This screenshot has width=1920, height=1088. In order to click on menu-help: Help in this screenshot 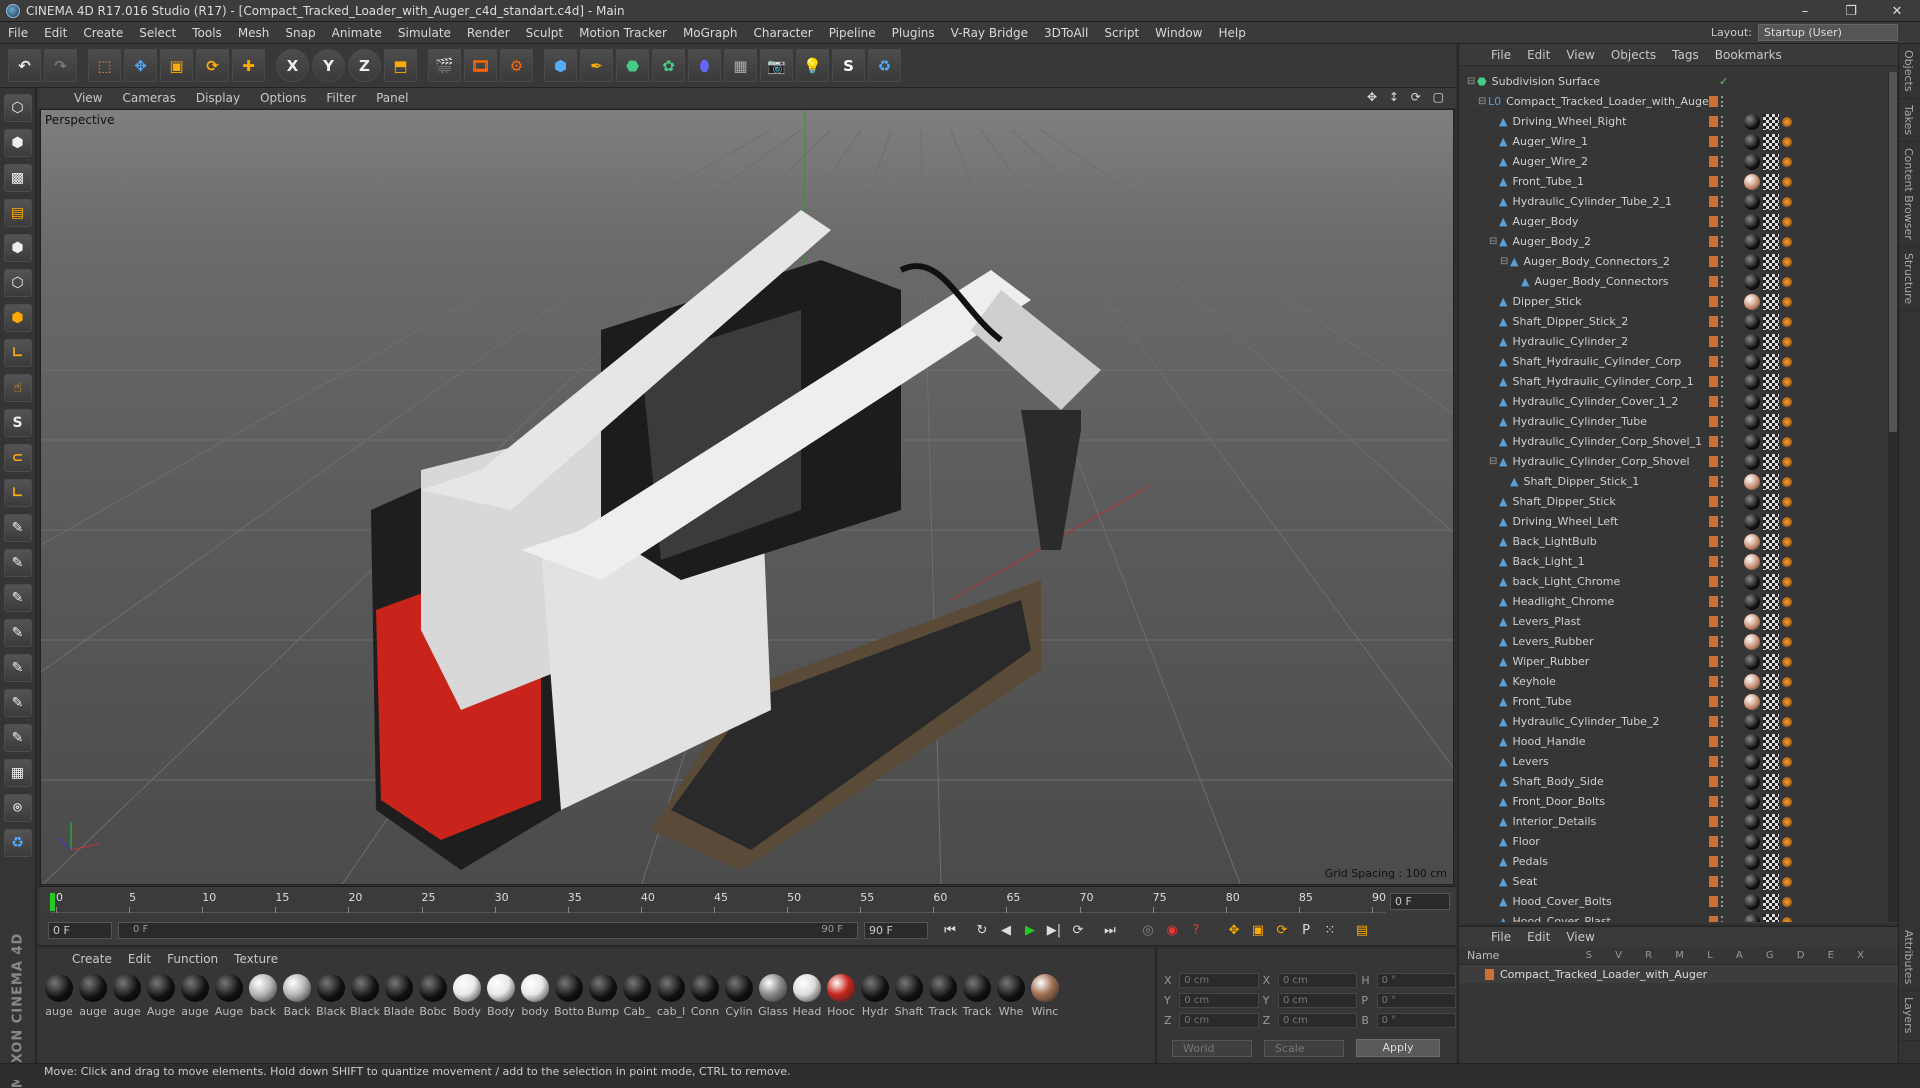, I will do `click(1231, 33)`.